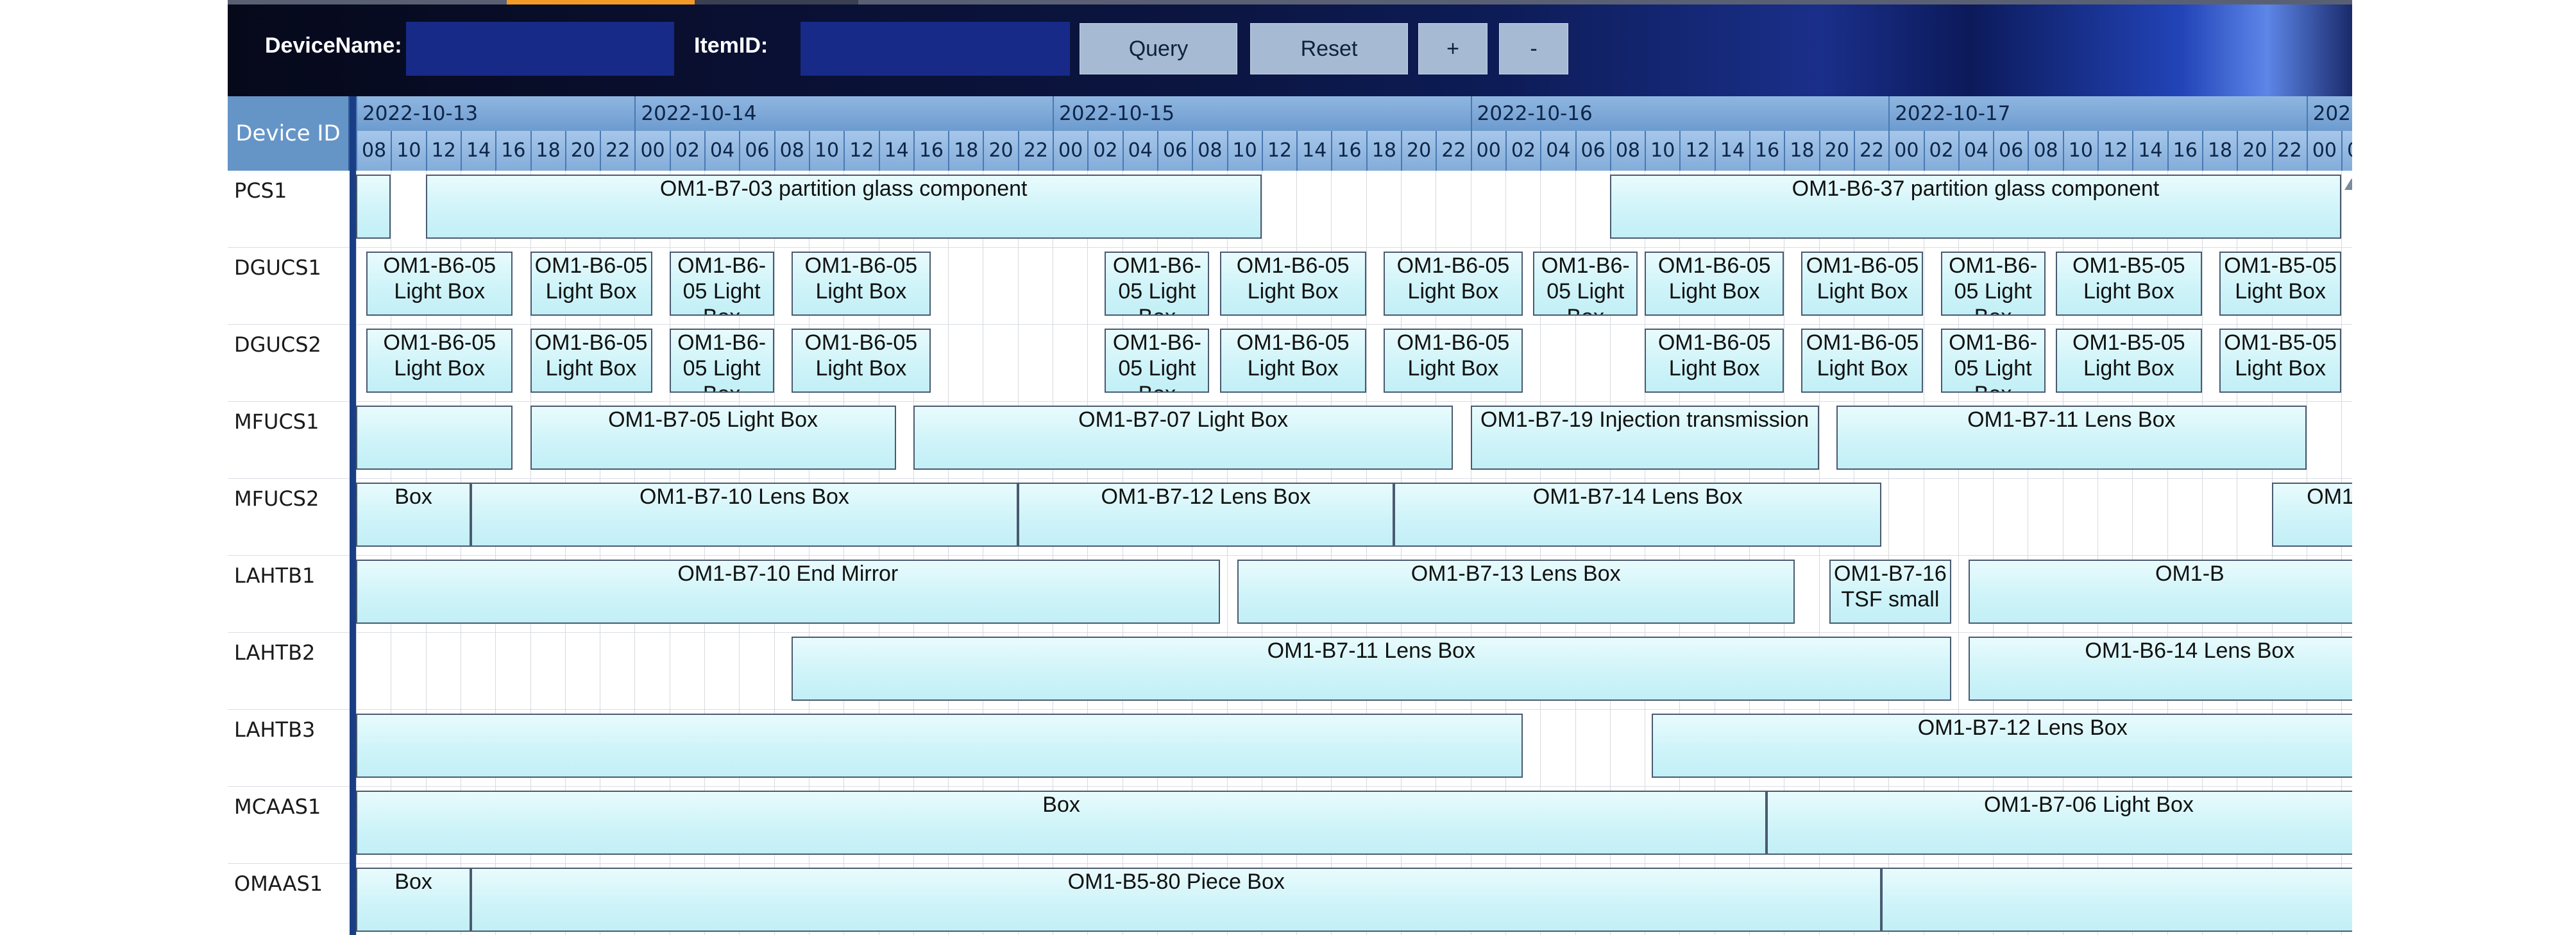 Image resolution: width=2576 pixels, height=935 pixels. What do you see at coordinates (788, 592) in the screenshot?
I see `task-bar: OM1-B7-10 End Mirror` at bounding box center [788, 592].